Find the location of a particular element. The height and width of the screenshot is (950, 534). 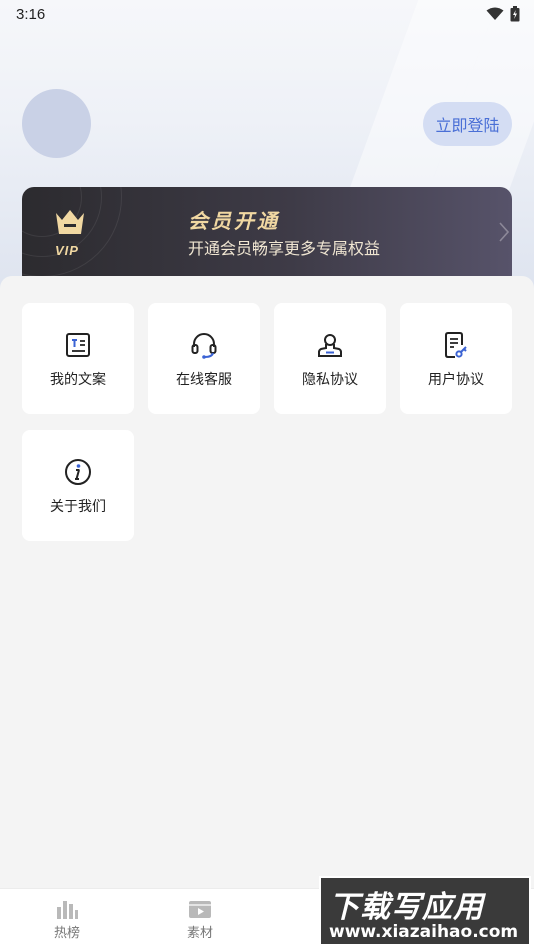

menu-item-my-copy: 我的文案 is located at coordinates (78, 358).